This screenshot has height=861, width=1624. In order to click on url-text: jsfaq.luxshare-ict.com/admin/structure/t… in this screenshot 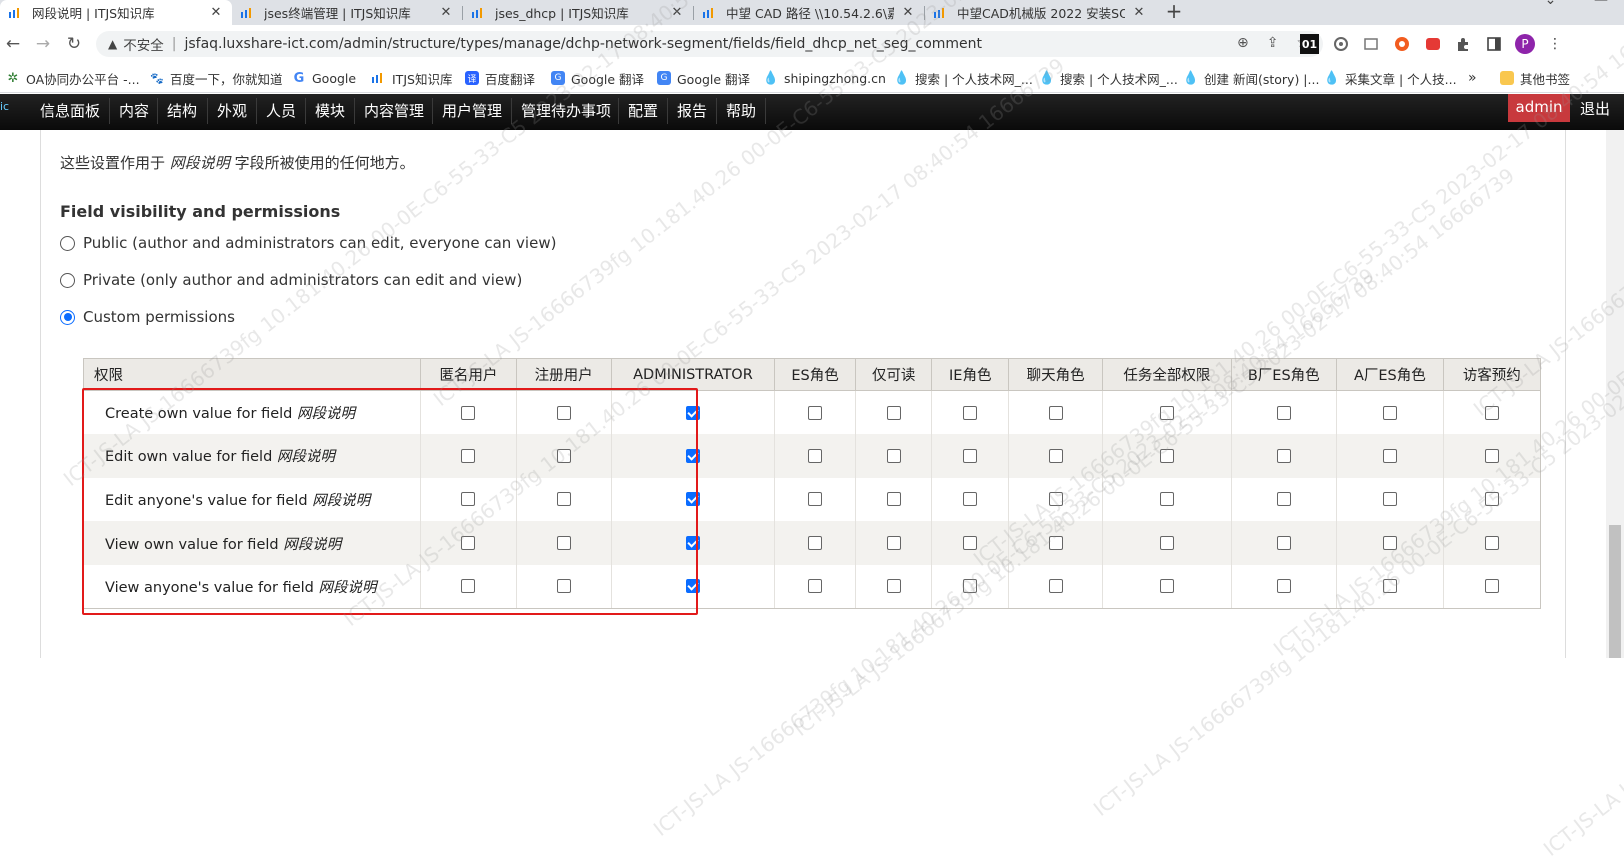, I will do `click(583, 44)`.